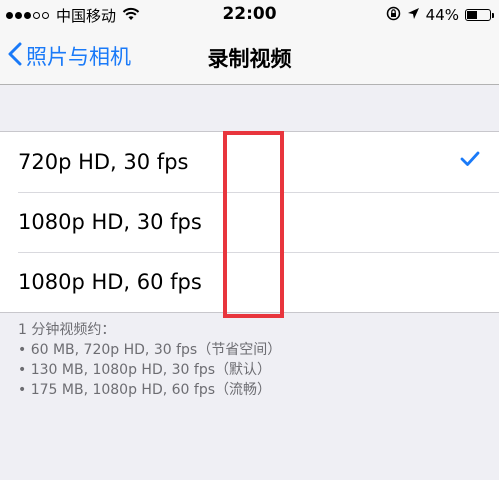  Describe the element at coordinates (470, 161) in the screenshot. I see `checkmark-icon` at that location.